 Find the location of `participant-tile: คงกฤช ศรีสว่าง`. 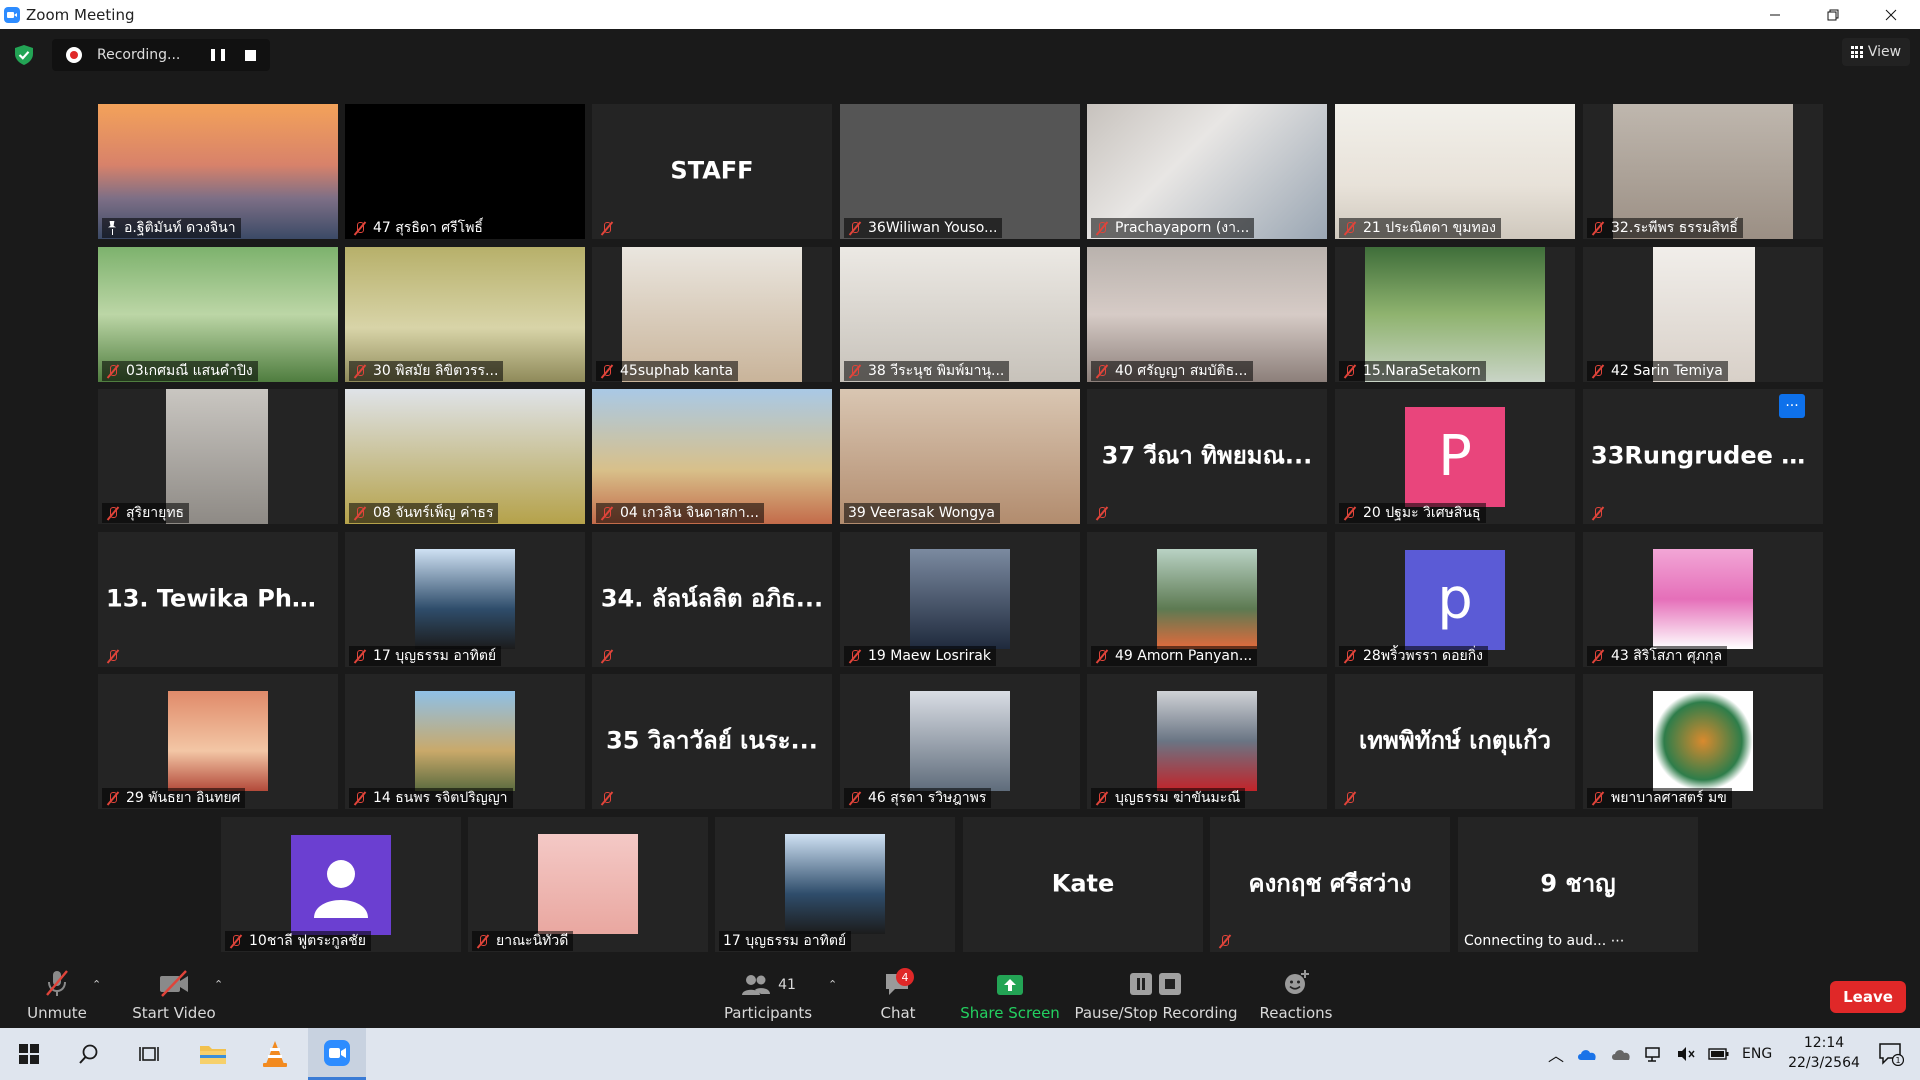

participant-tile: คงกฤช ศรีสว่าง is located at coordinates (1330, 884).